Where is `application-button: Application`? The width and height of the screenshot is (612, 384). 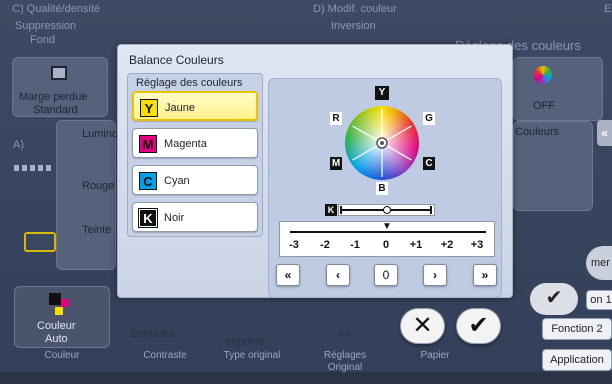
application-button: Application is located at coordinates (577, 360).